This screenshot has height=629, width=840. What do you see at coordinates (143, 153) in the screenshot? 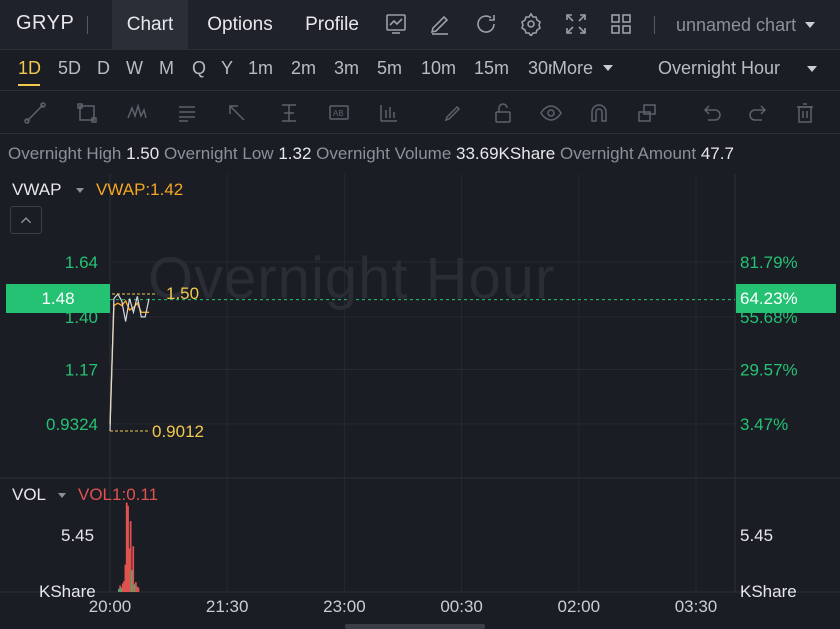
I see `high-value: 1.50` at bounding box center [143, 153].